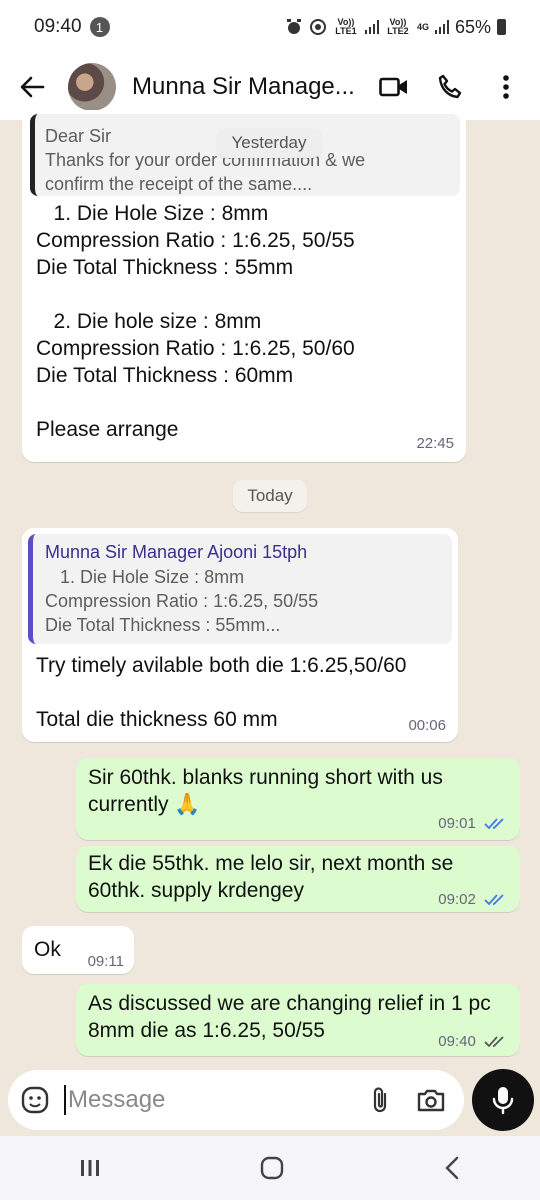 The width and height of the screenshot is (540, 1200). I want to click on camera-icon, so click(431, 1100).